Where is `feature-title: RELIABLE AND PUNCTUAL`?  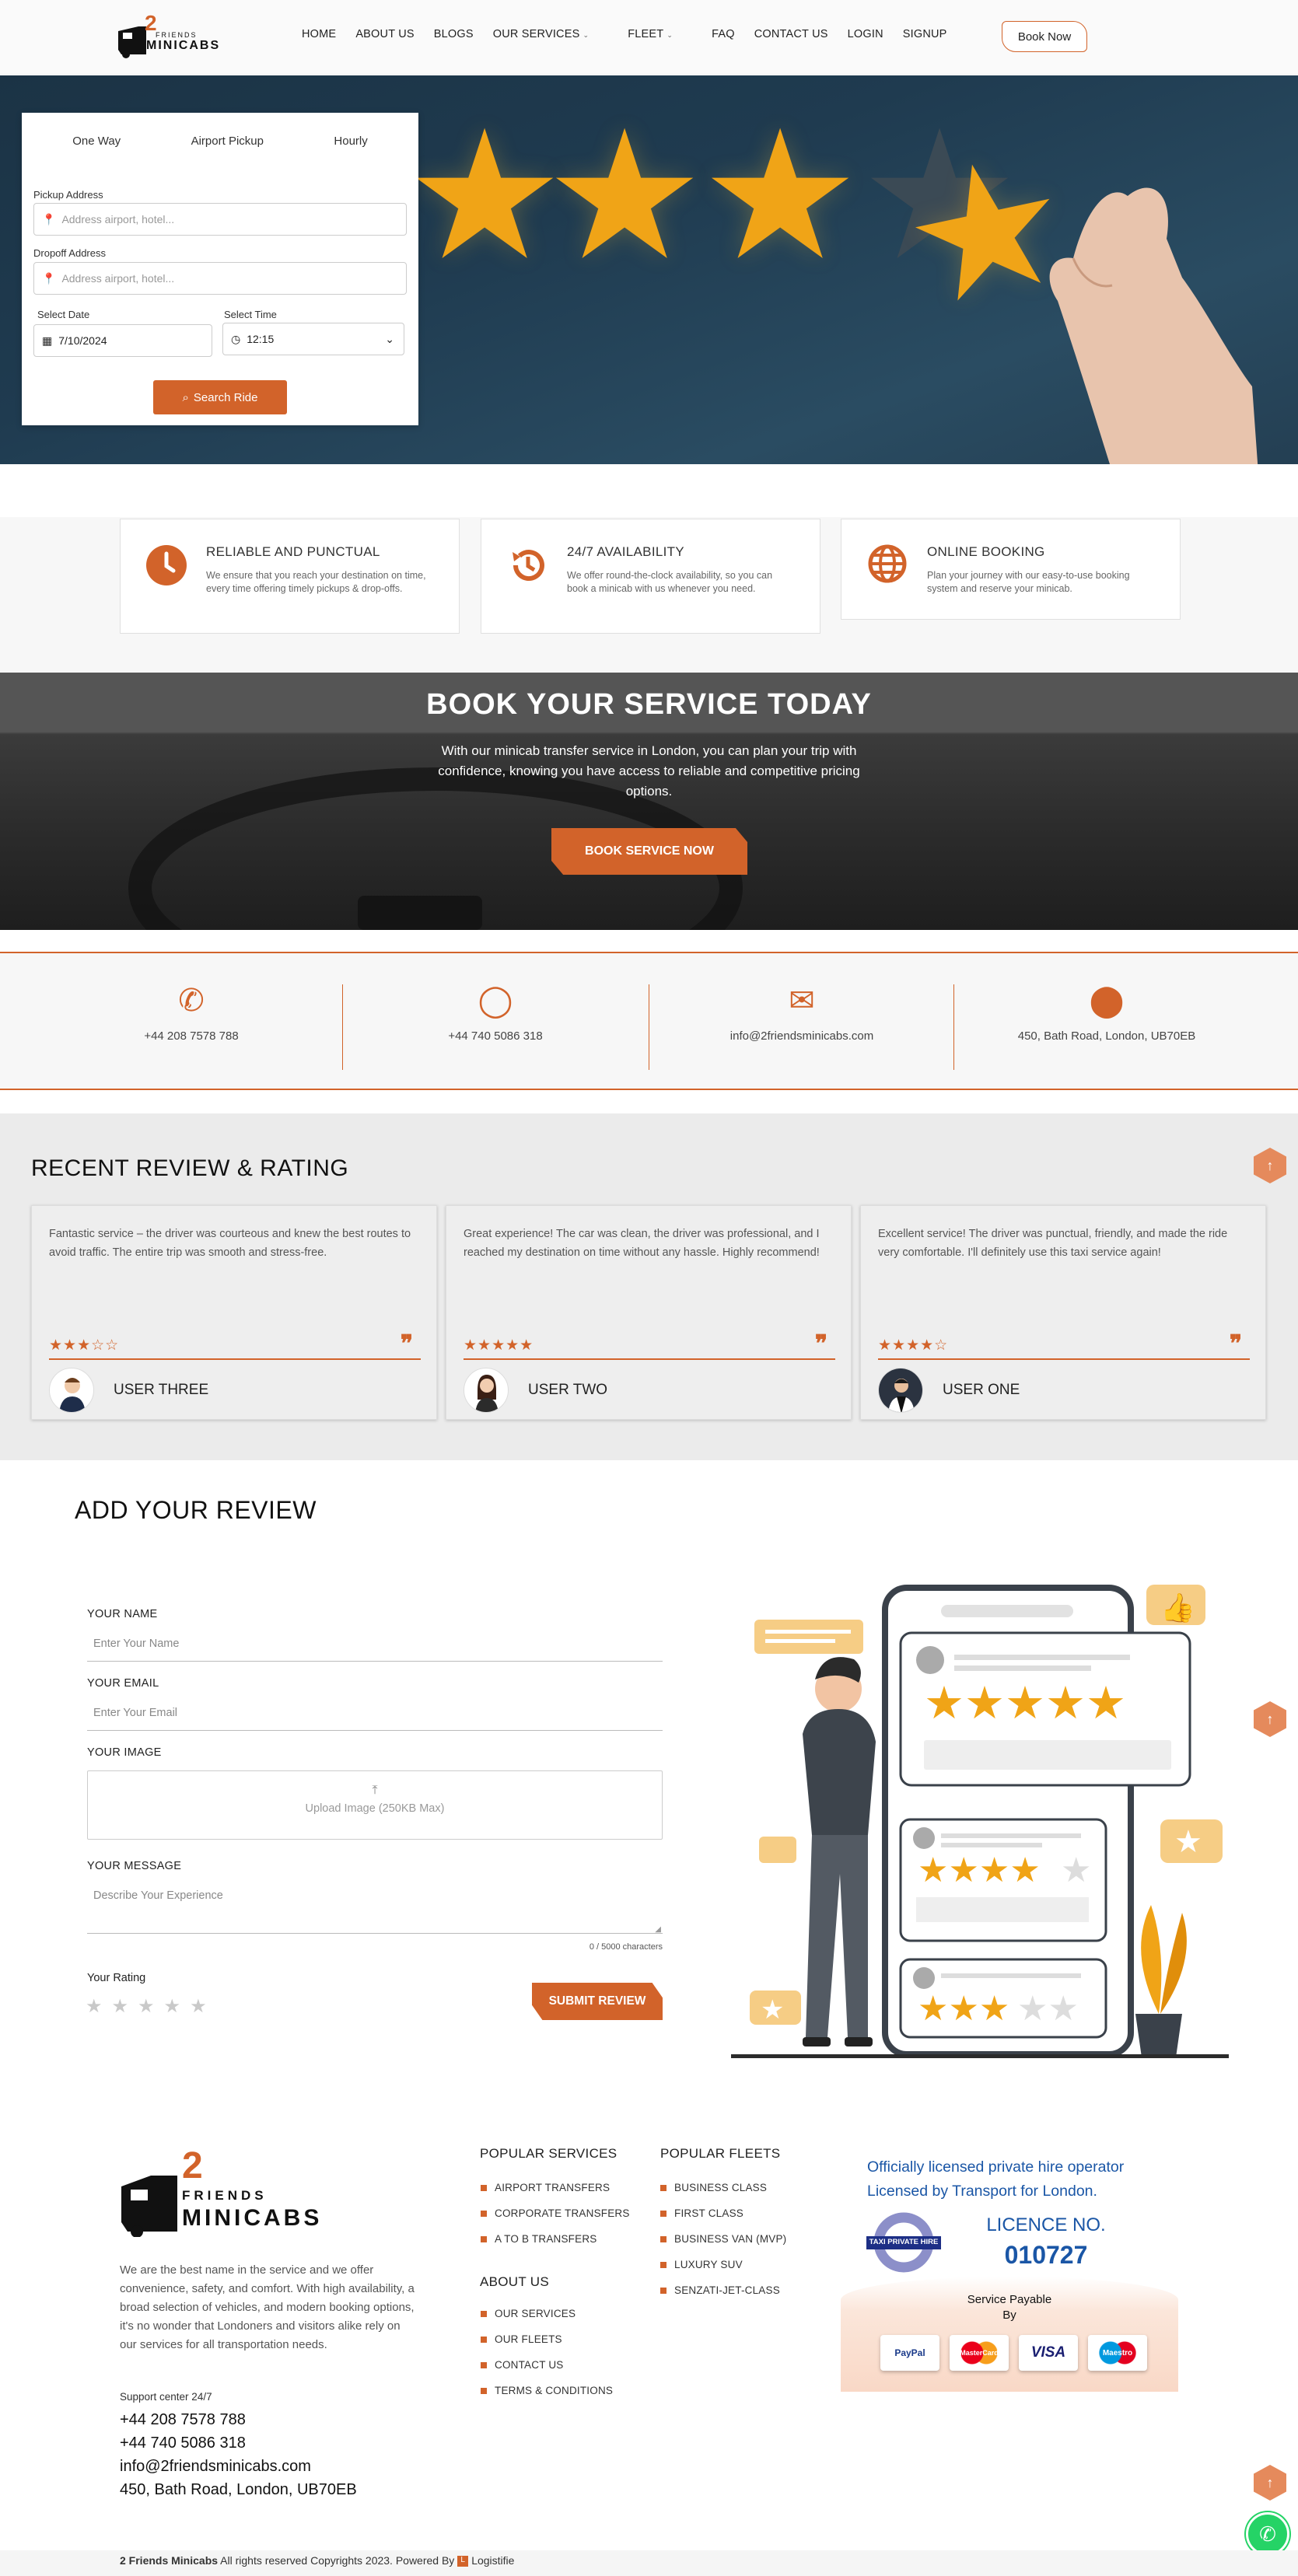
feature-title: RELIABLE AND PUNCTUAL is located at coordinates (293, 551).